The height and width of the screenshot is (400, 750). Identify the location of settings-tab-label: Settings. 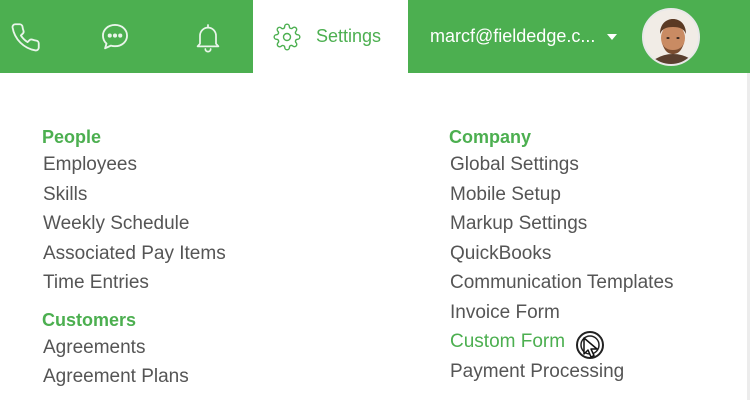
(349, 36).